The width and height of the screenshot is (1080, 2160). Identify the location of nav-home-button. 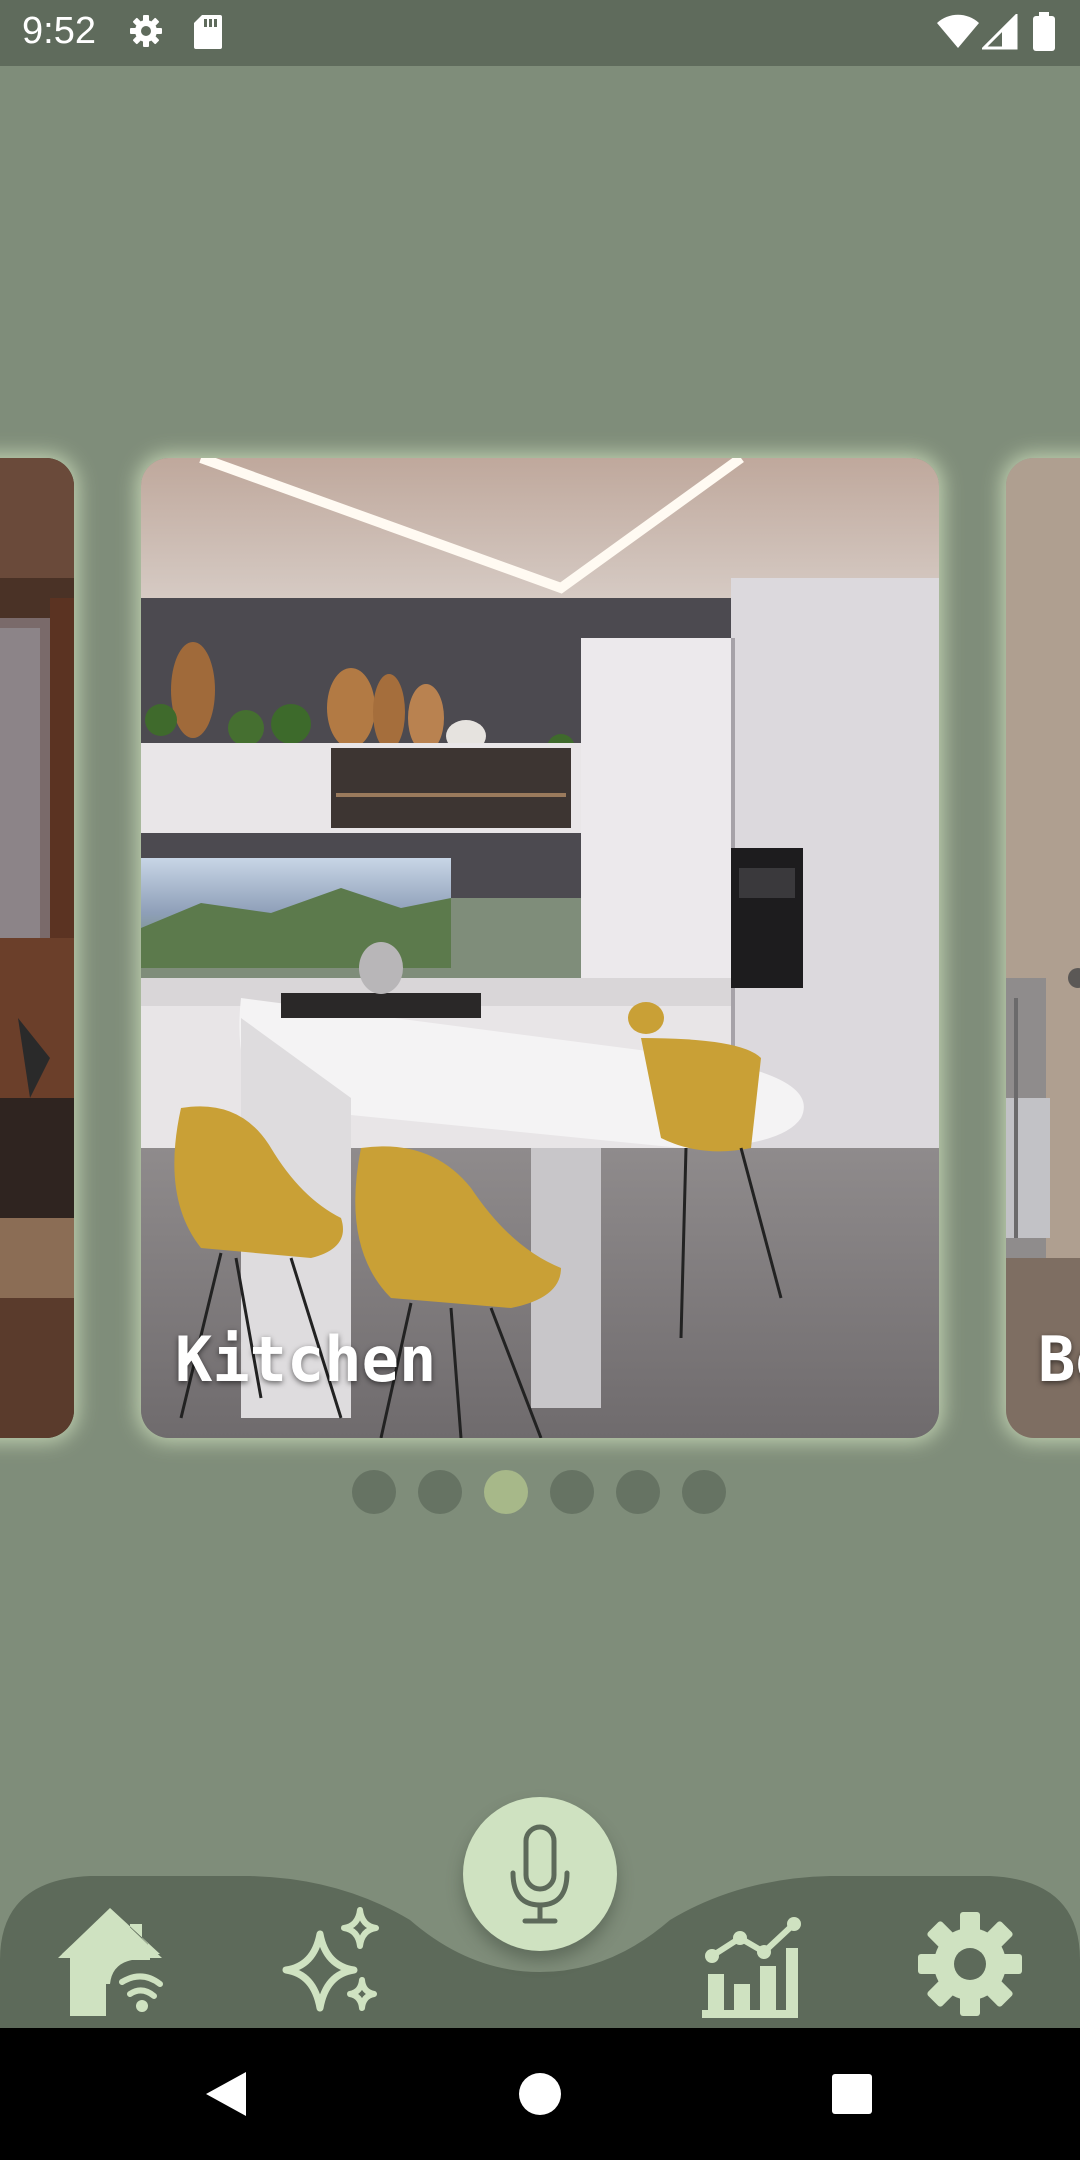
(110, 1964).